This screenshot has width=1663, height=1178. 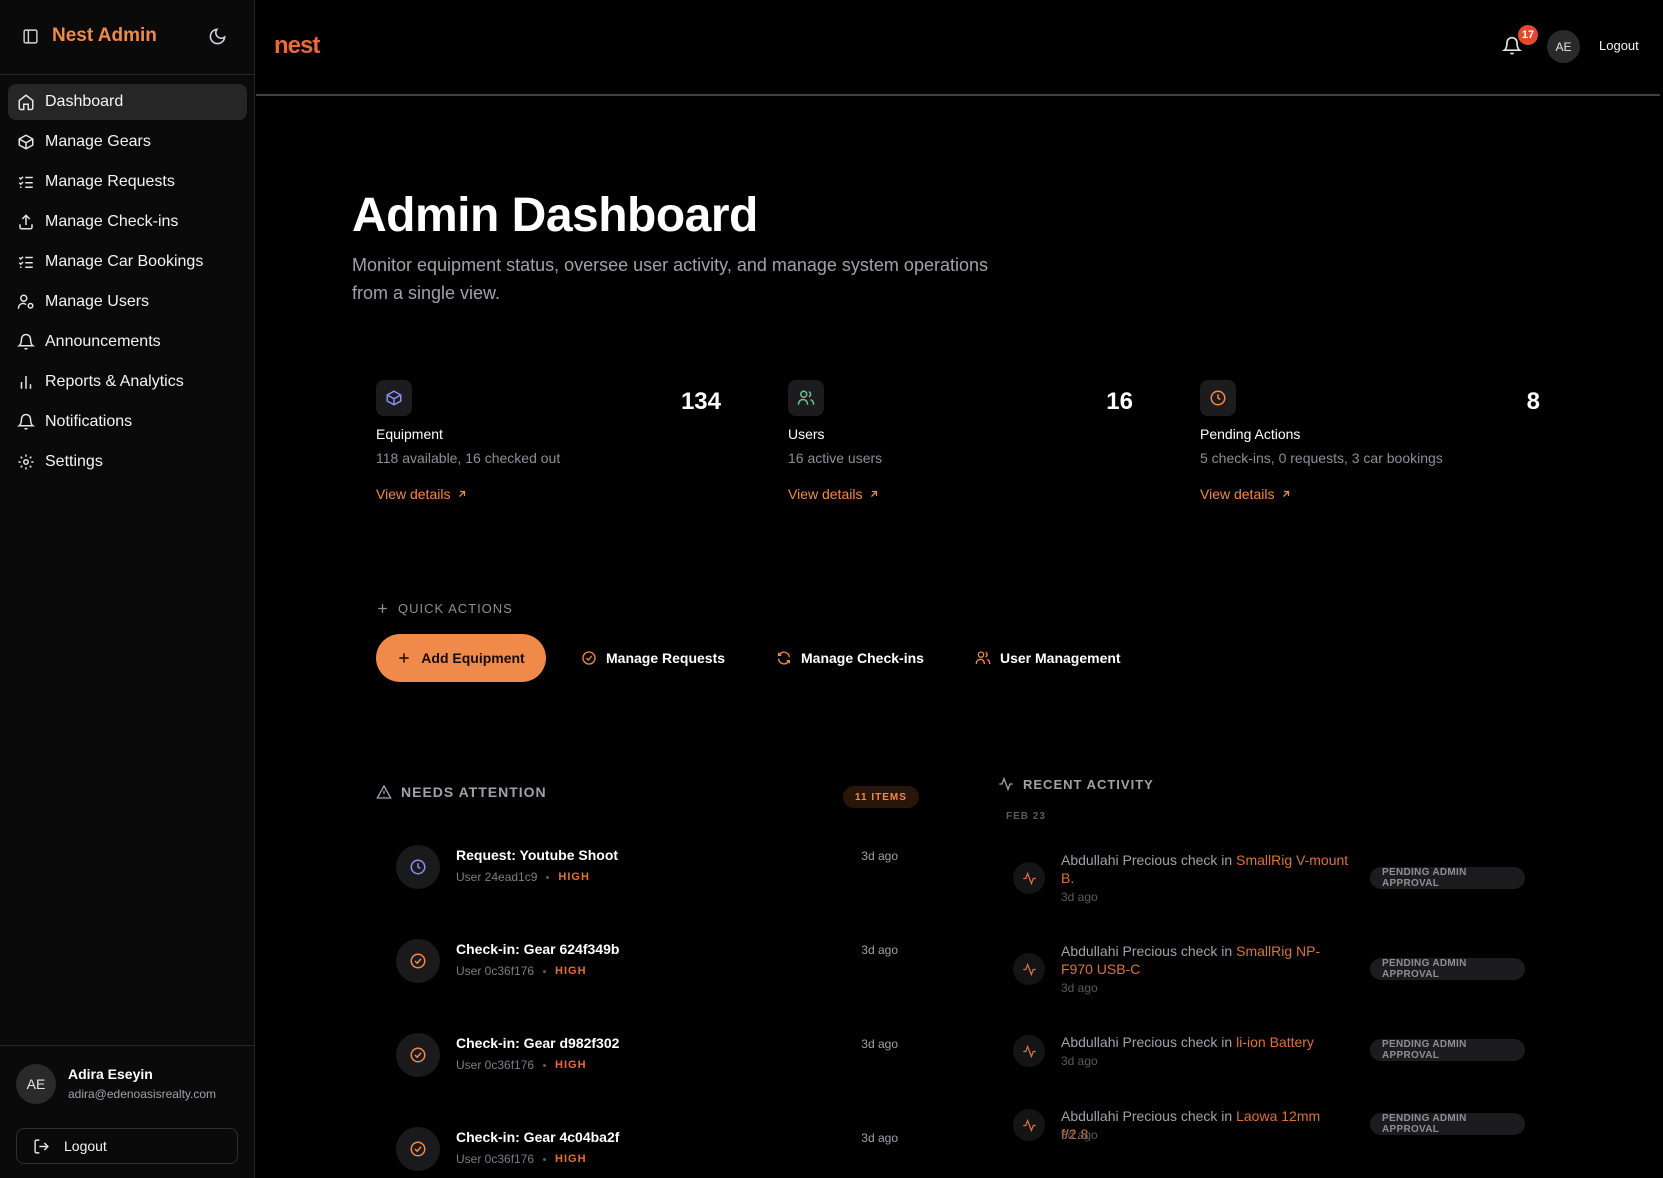 What do you see at coordinates (217, 36) in the screenshot?
I see `moon-icon` at bounding box center [217, 36].